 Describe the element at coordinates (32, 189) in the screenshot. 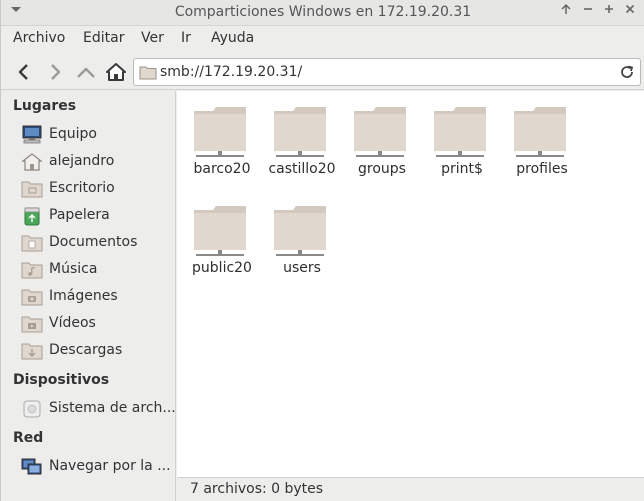

I see `desktop-folder-icon` at that location.